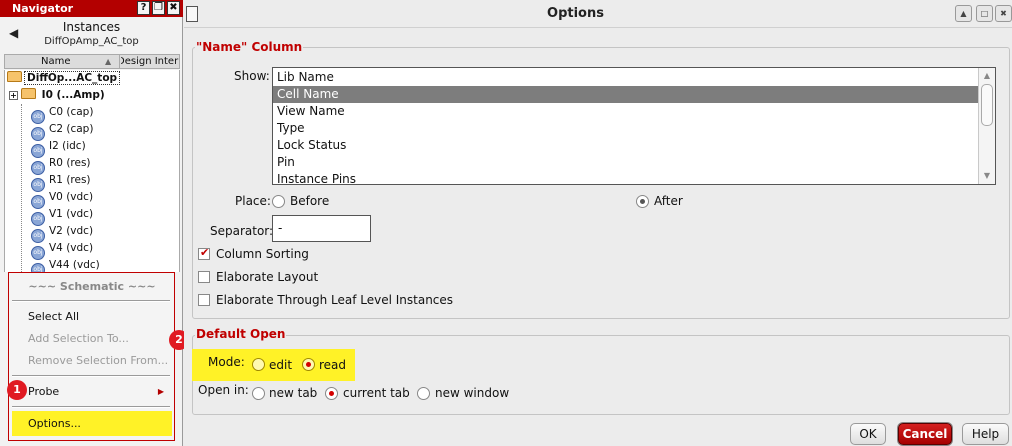 The height and width of the screenshot is (446, 1012). Describe the element at coordinates (310, 201) in the screenshot. I see `place-before-label: Before` at that location.